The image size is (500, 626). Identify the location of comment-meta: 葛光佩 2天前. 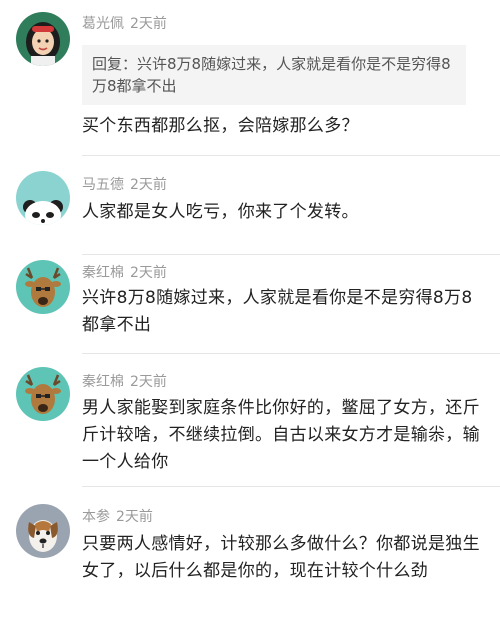
(124, 24).